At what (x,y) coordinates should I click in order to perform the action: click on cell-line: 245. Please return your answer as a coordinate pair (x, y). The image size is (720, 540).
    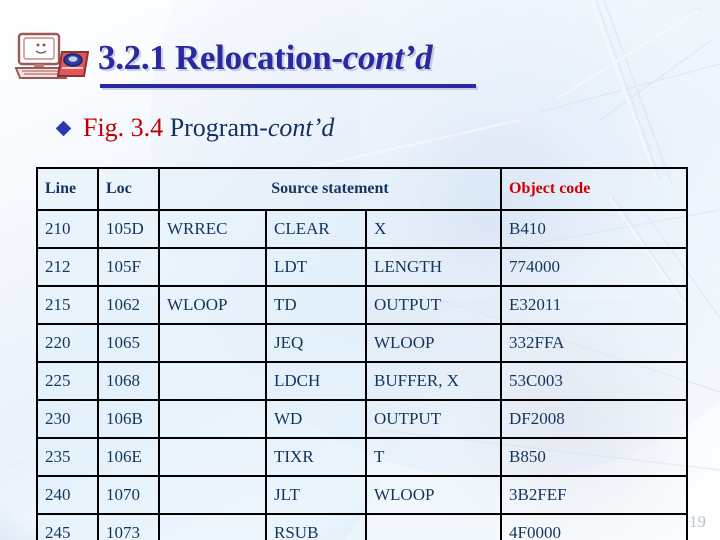
    Looking at the image, I should click on (67, 526).